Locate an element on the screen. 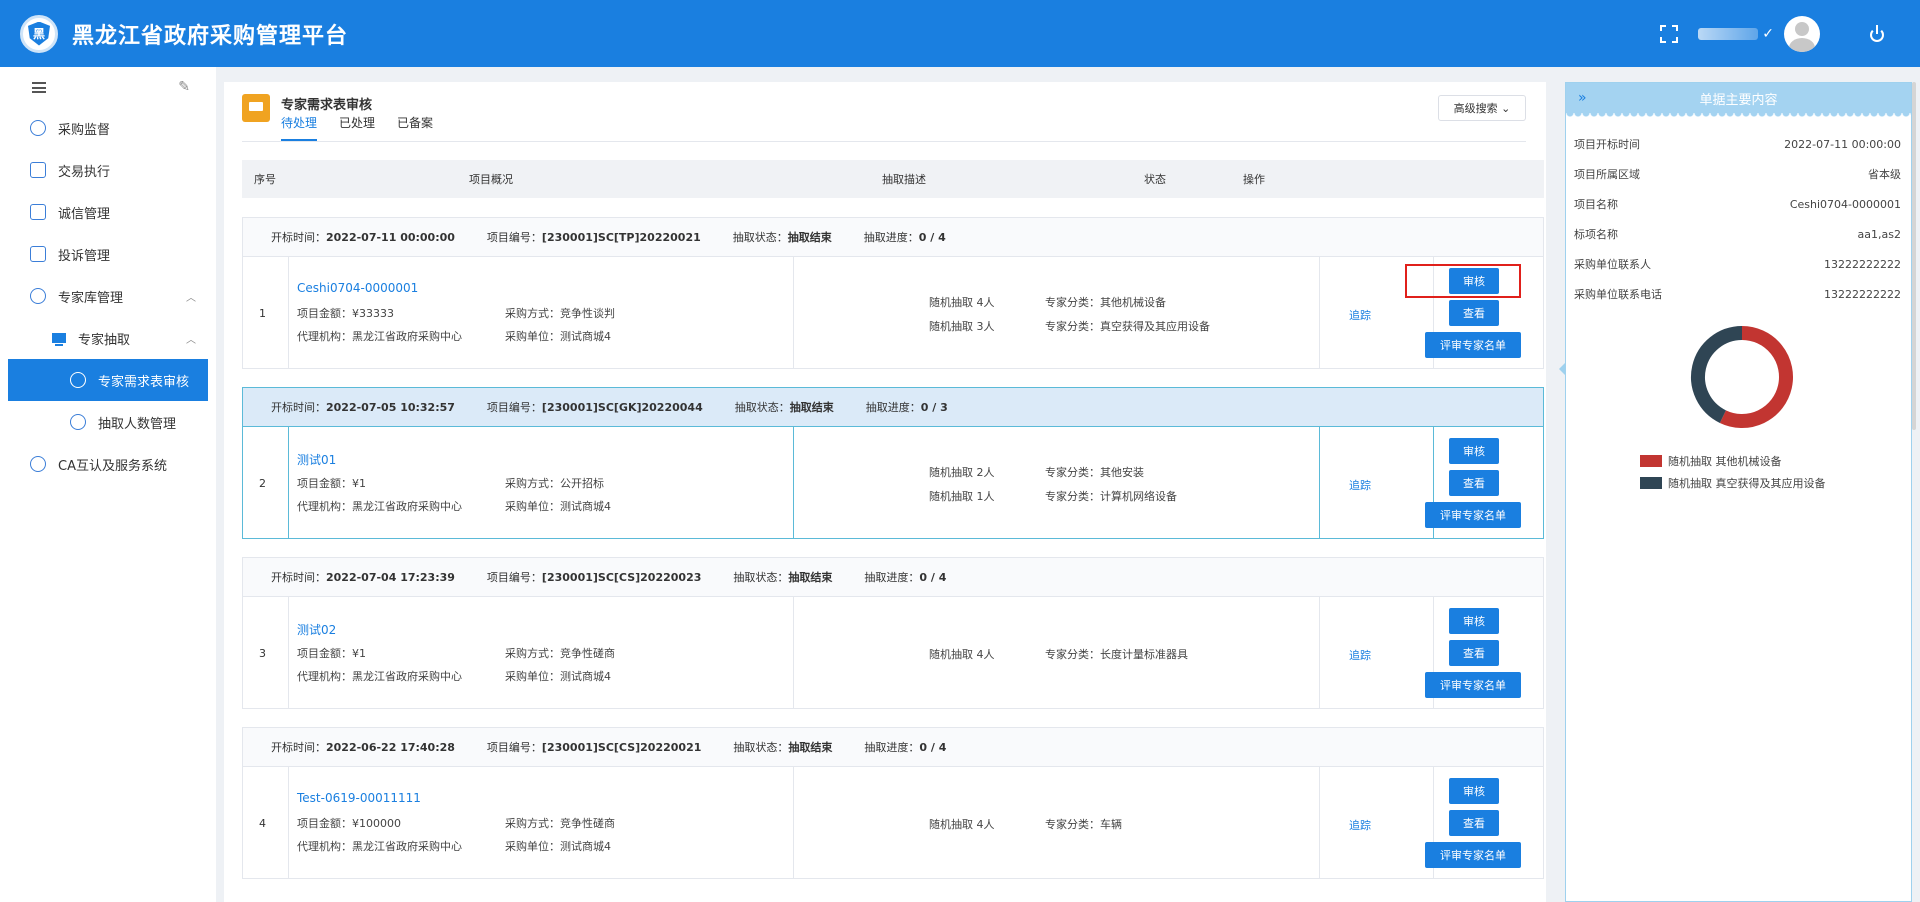 This screenshot has width=1920, height=902. sidebar-item-expert-library: 专家库管理 ︿ is located at coordinates (108, 296).